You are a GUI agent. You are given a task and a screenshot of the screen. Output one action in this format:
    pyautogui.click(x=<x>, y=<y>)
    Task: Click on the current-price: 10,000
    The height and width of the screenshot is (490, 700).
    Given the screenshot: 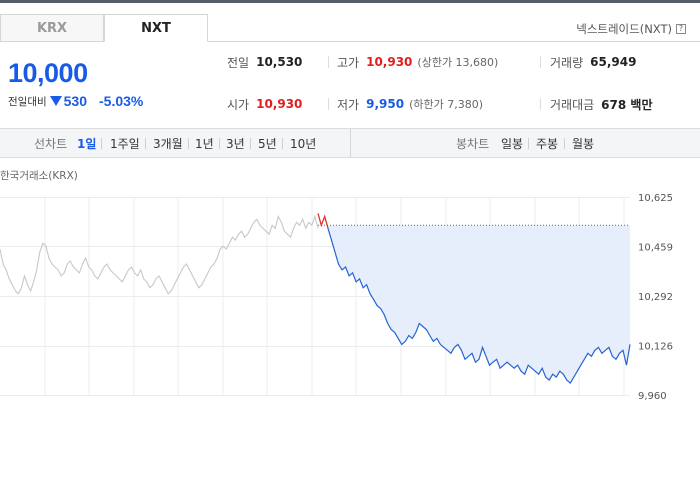 What is the action you would take?
    pyautogui.click(x=48, y=73)
    